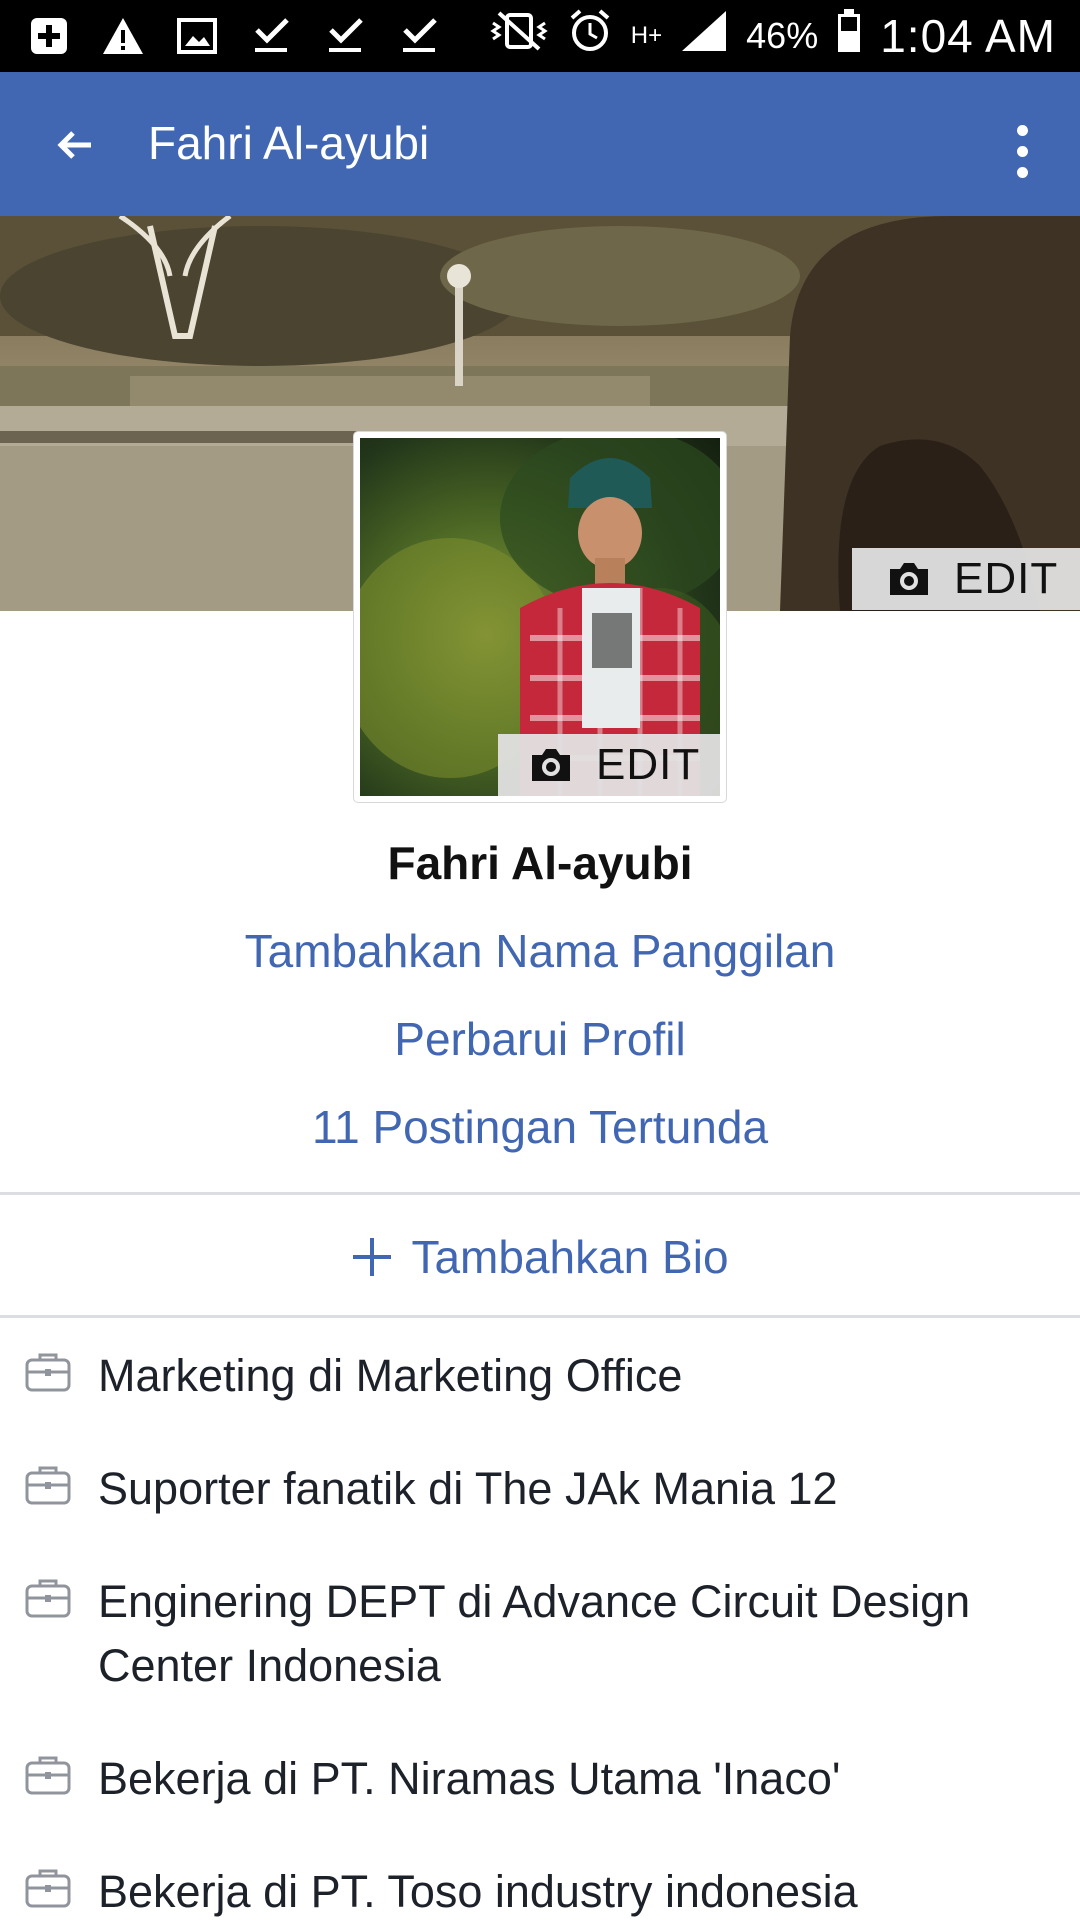  What do you see at coordinates (648, 764) in the screenshot?
I see `edit-profile-picture-label: EDIT` at bounding box center [648, 764].